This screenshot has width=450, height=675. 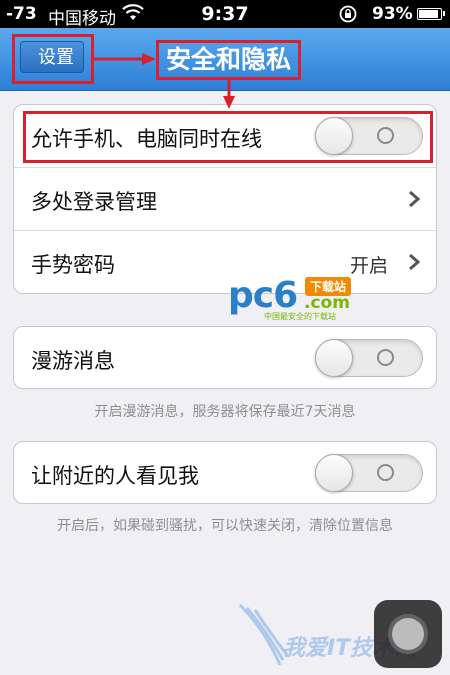 I want to click on battery-percent: 93%, so click(x=392, y=14).